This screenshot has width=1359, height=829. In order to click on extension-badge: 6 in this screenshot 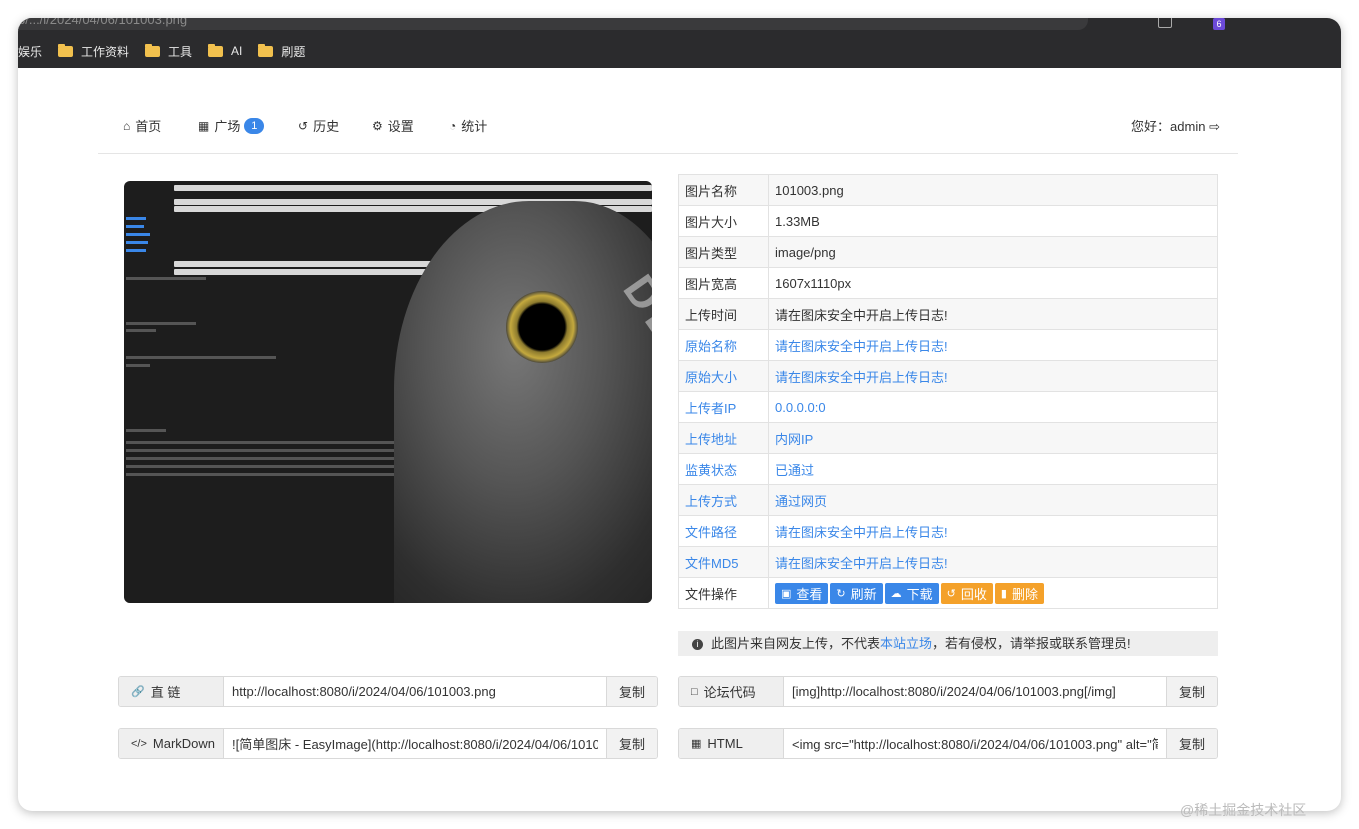, I will do `click(1219, 24)`.